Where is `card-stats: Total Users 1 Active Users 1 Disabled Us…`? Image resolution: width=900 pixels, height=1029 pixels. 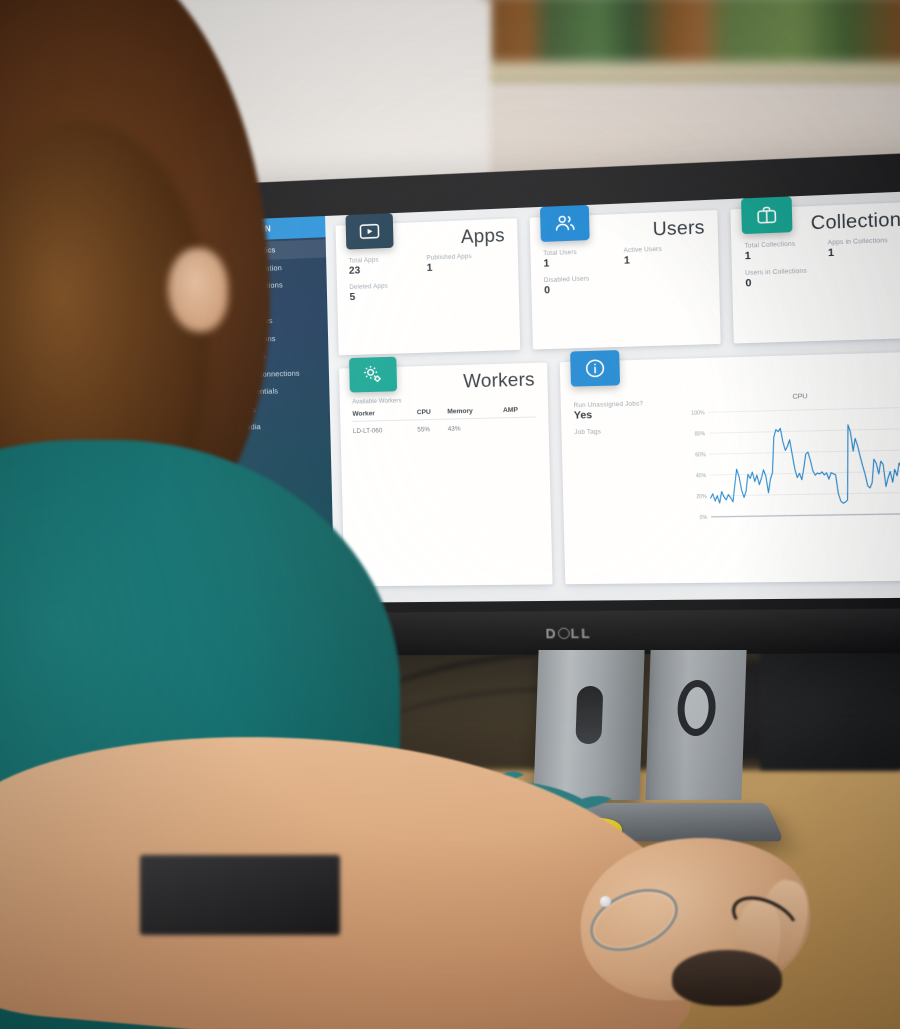 card-stats: Total Users 1 Active Users 1 Disabled Us… is located at coordinates (625, 277).